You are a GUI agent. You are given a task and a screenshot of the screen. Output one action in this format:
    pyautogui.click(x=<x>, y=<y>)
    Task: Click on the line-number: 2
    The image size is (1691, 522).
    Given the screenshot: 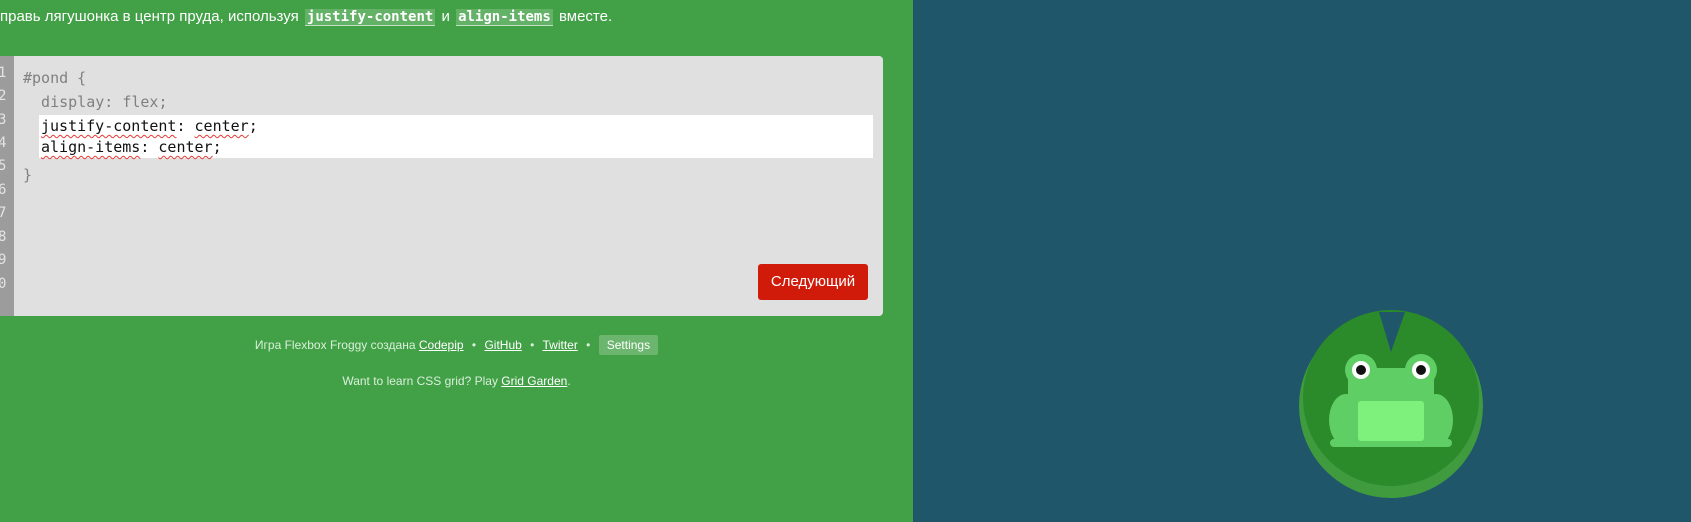 What is the action you would take?
    pyautogui.click(x=3, y=96)
    